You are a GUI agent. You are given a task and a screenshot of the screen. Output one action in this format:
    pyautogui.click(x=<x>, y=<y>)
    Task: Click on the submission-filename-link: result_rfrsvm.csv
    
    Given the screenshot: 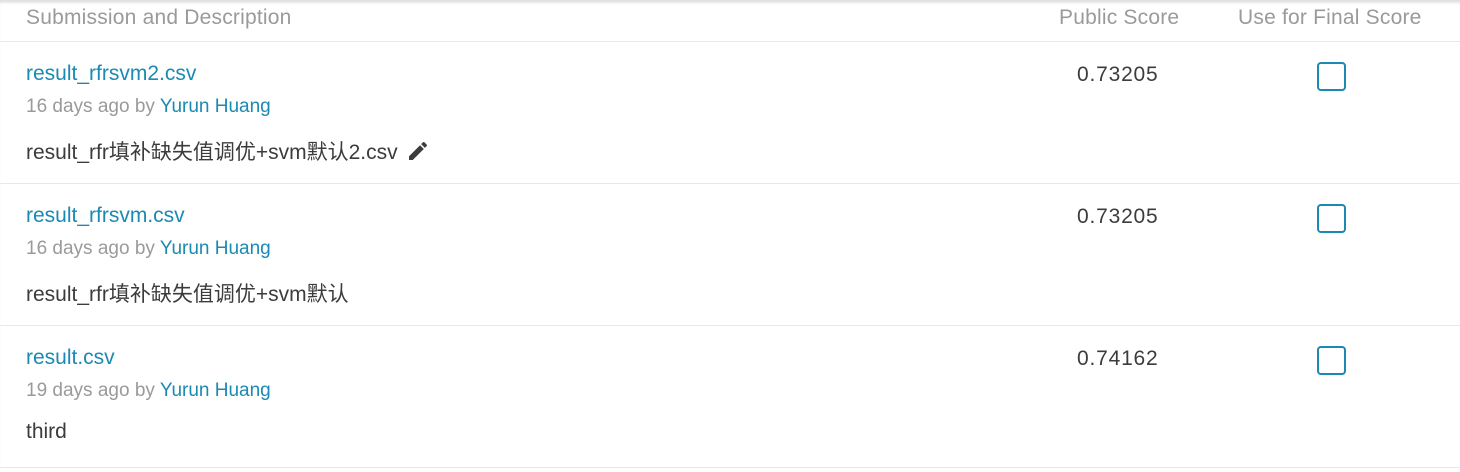 What is the action you would take?
    pyautogui.click(x=105, y=216)
    